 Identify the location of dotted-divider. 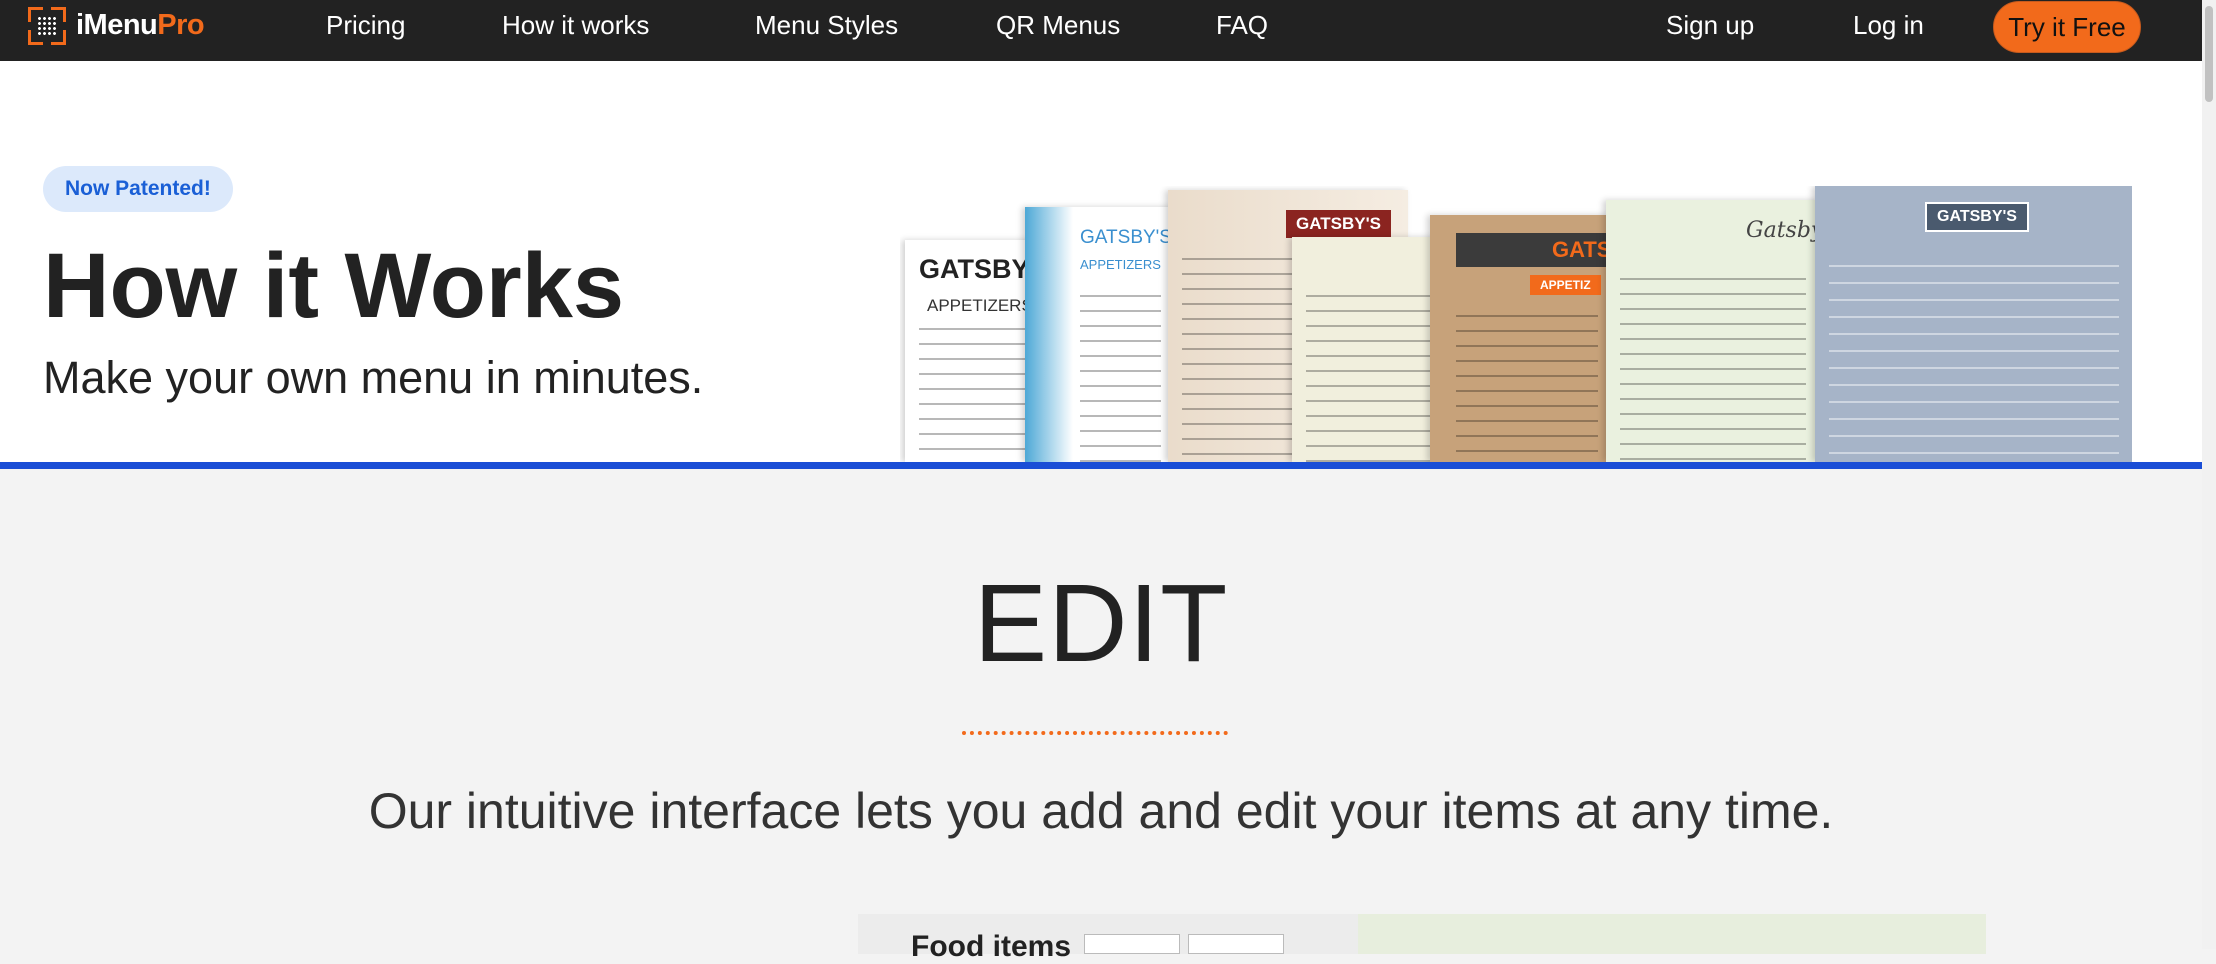
(1095, 733).